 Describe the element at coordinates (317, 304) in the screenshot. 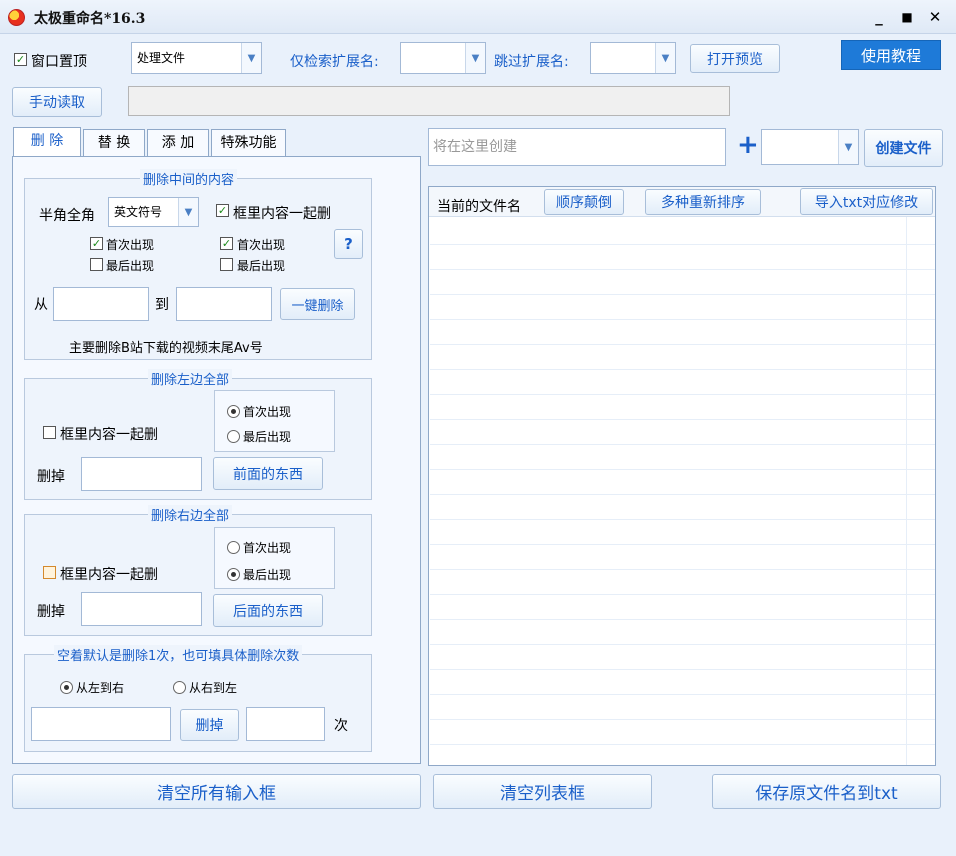

I see `one-click-delete-button: 一键删除` at that location.